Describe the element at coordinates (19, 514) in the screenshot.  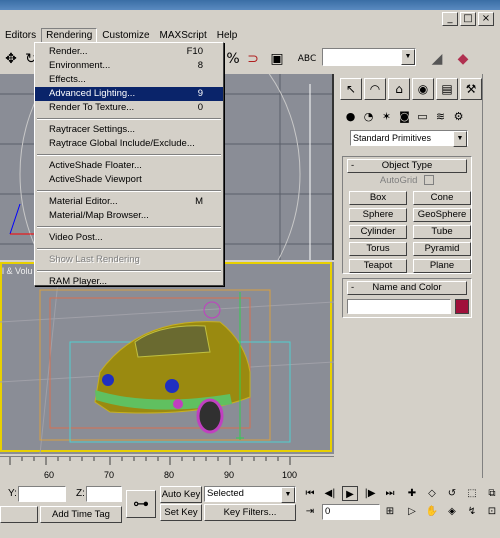
I see `status-field-left` at that location.